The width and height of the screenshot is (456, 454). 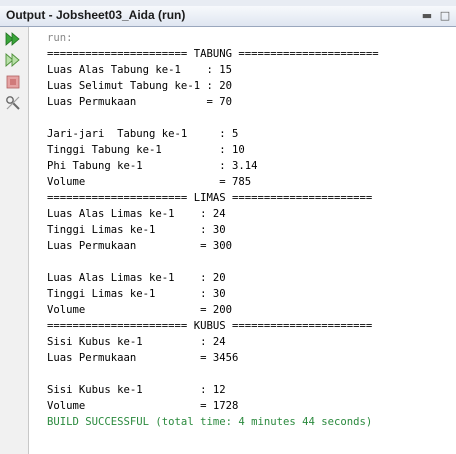 I want to click on stop-button, so click(x=13, y=82).